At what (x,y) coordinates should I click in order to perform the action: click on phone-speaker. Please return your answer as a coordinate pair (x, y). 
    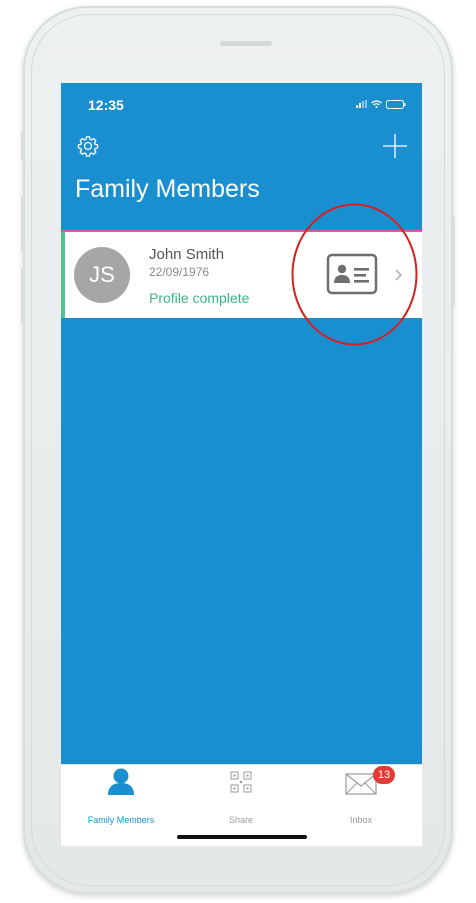
    Looking at the image, I should click on (246, 43).